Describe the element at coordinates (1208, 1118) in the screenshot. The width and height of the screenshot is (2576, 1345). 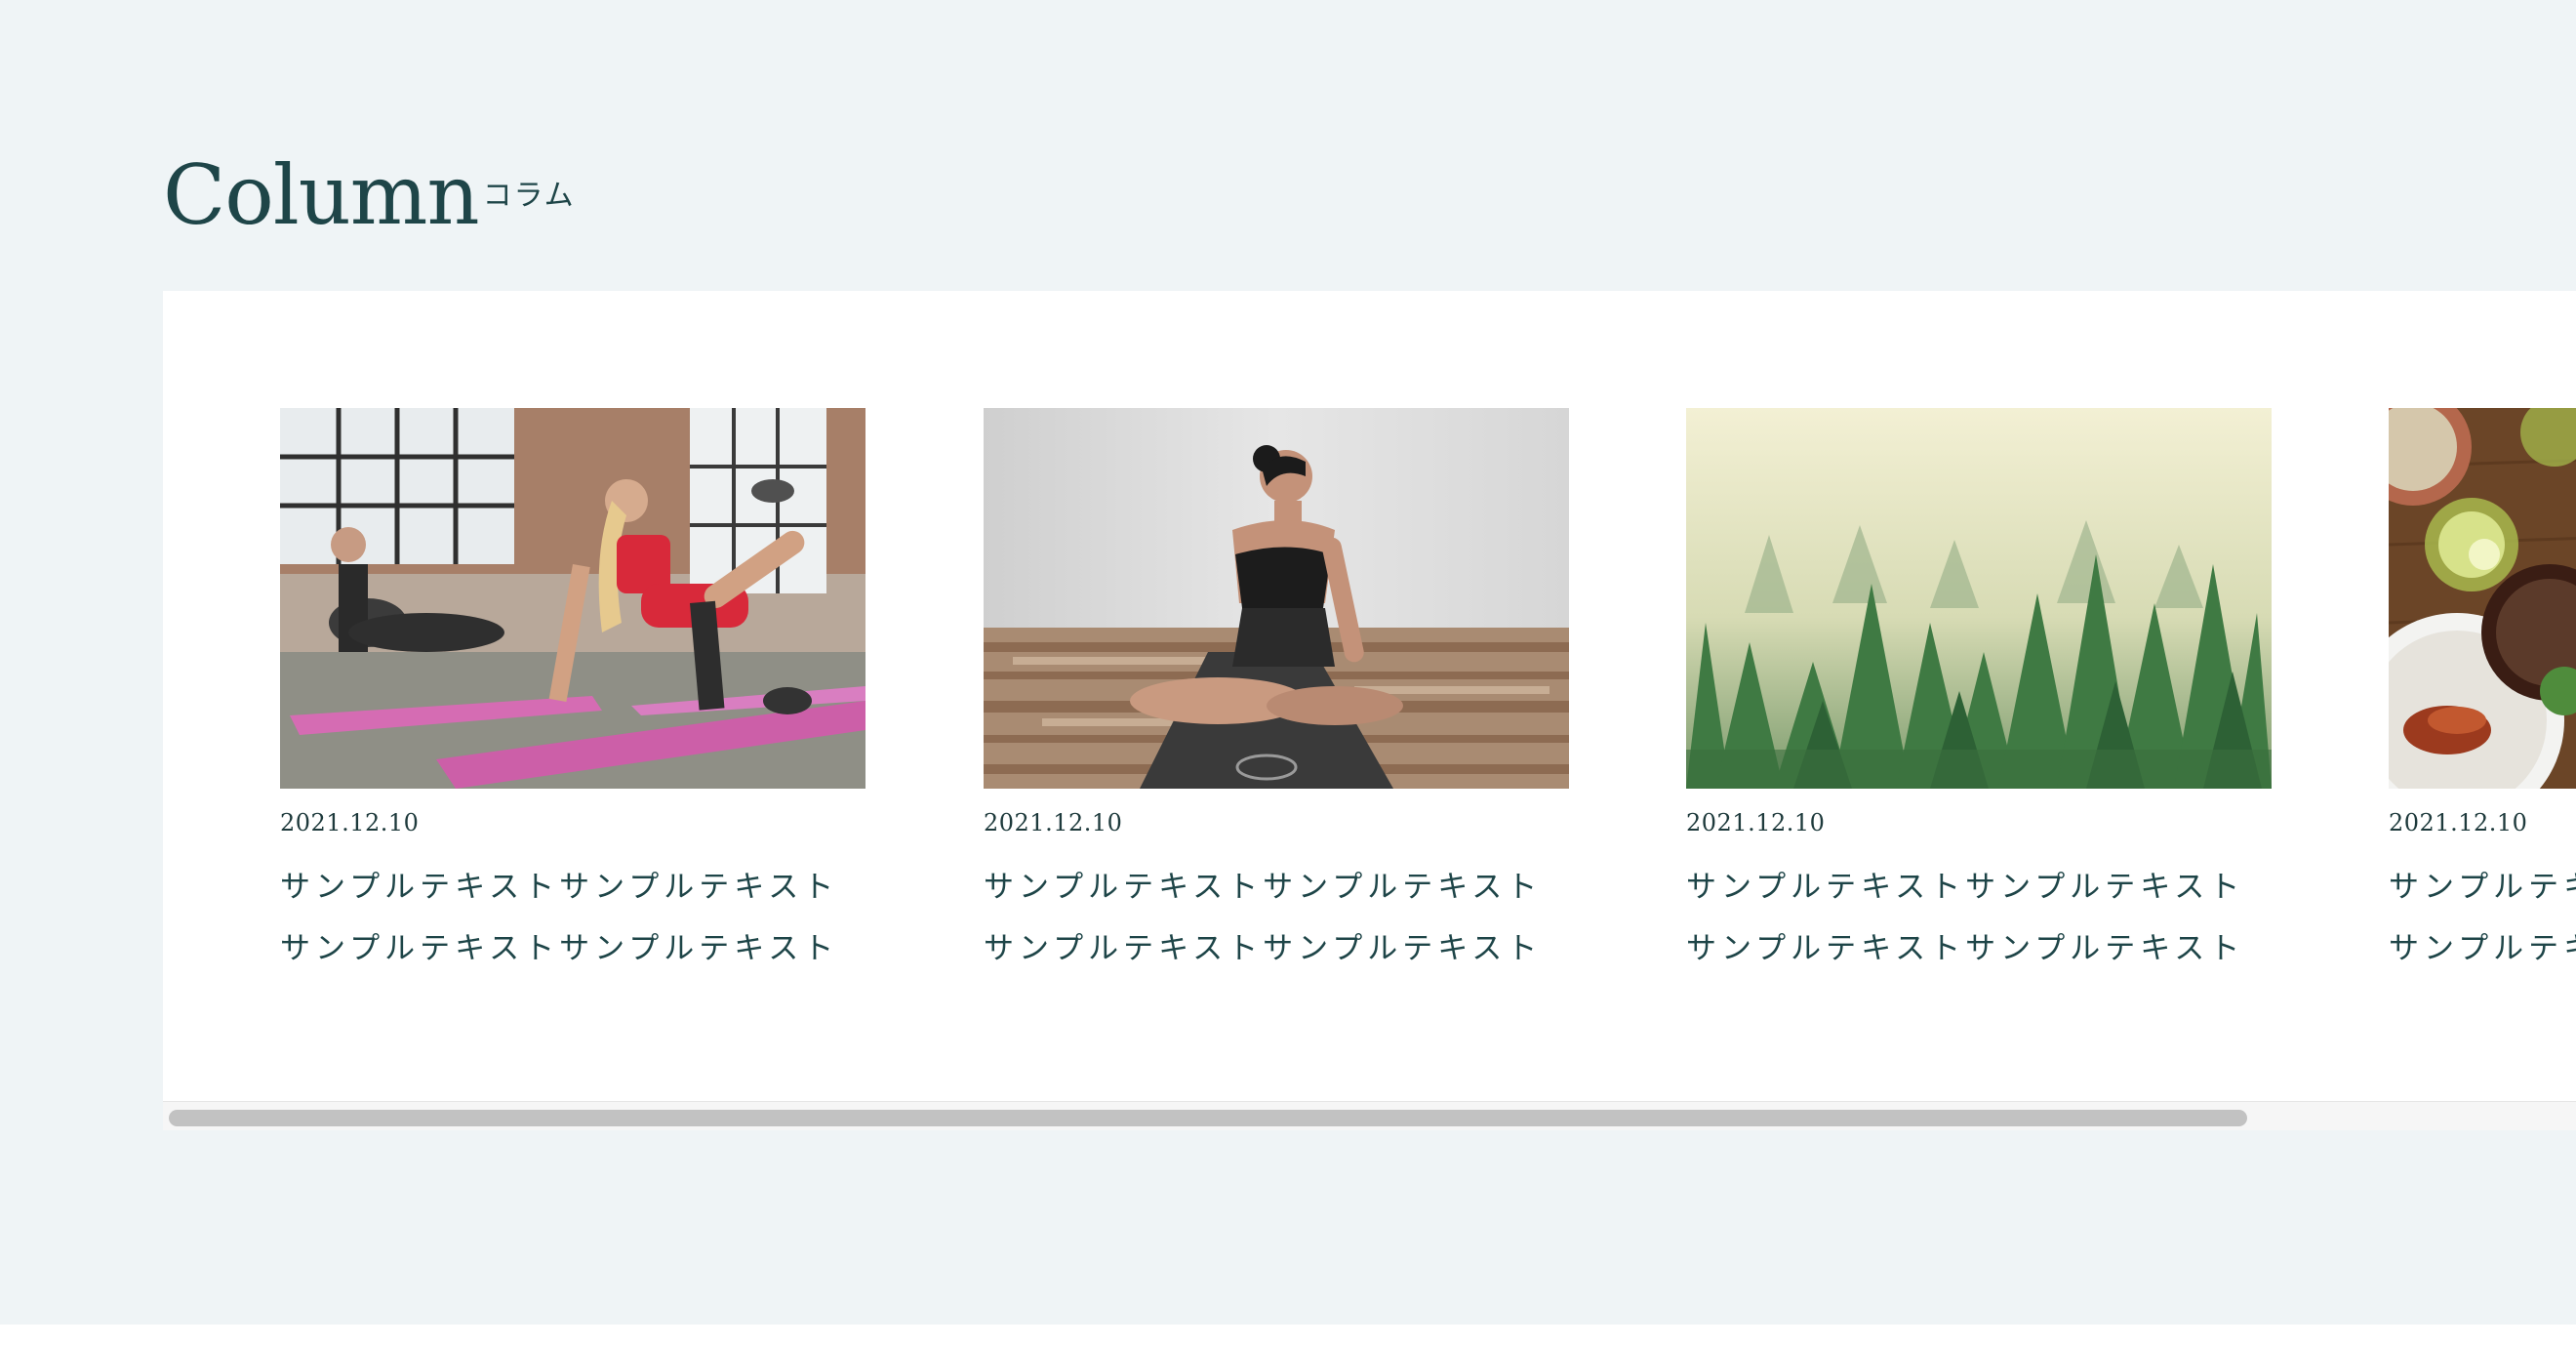
I see `scrollbar-thumb` at that location.